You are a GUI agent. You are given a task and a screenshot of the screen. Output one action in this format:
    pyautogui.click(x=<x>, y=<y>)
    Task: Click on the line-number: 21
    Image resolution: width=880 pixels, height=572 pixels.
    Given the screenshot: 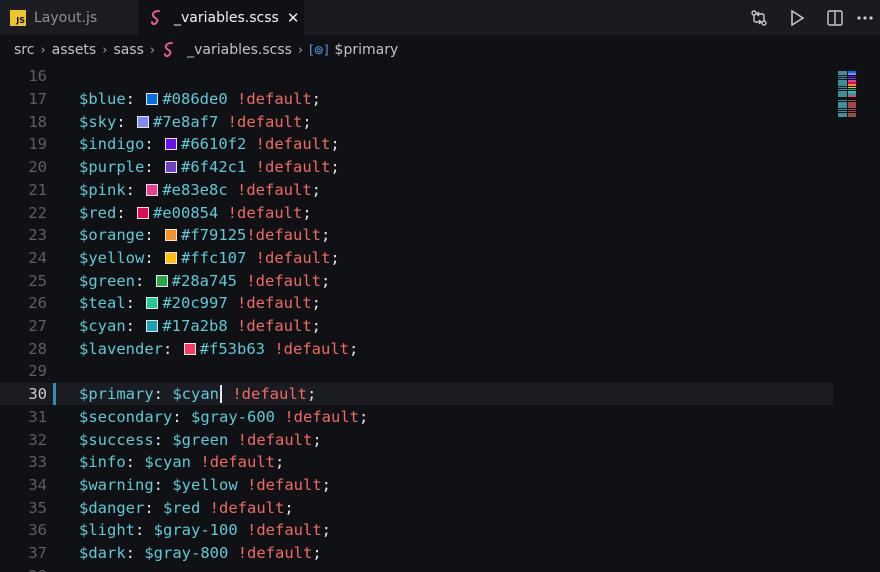 What is the action you would take?
    pyautogui.click(x=37, y=189)
    